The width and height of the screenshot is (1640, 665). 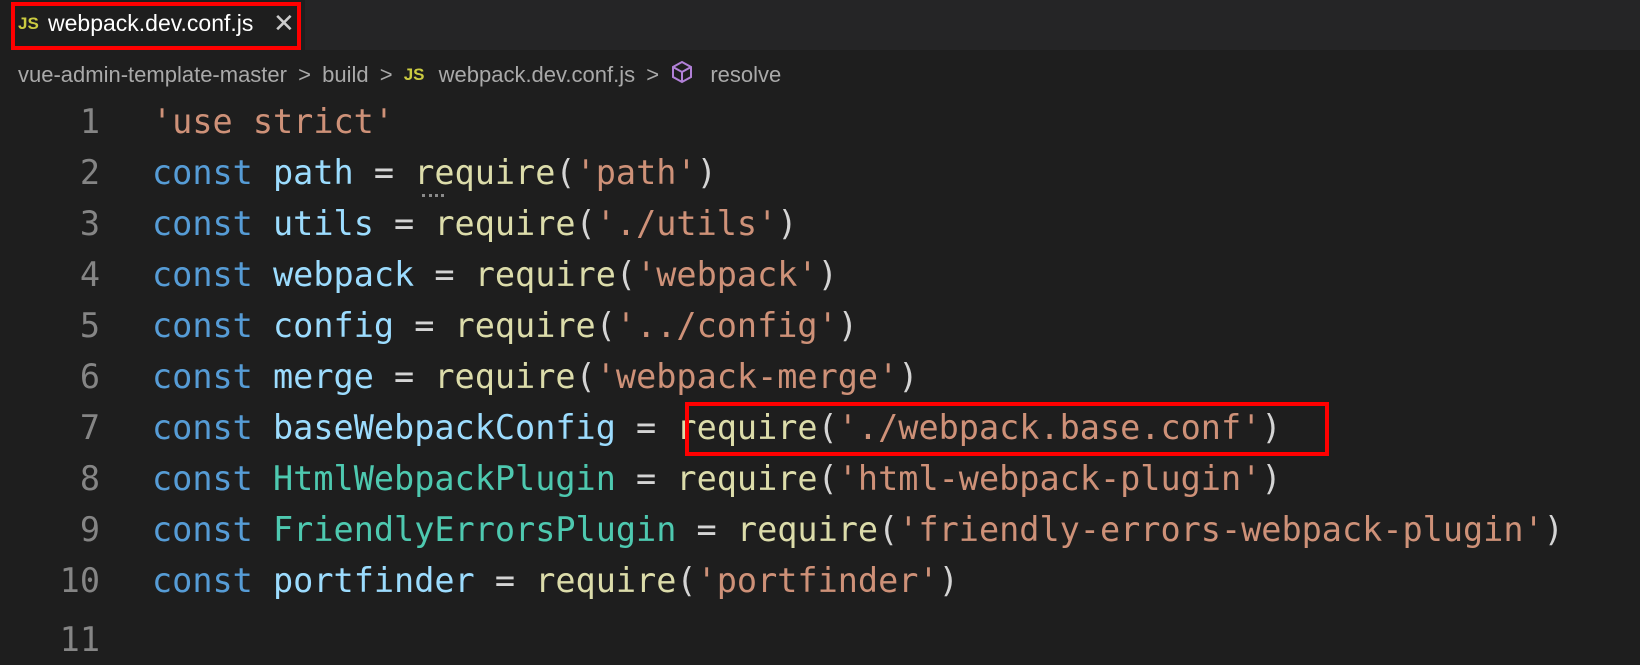 I want to click on cube-icon, so click(x=682, y=75).